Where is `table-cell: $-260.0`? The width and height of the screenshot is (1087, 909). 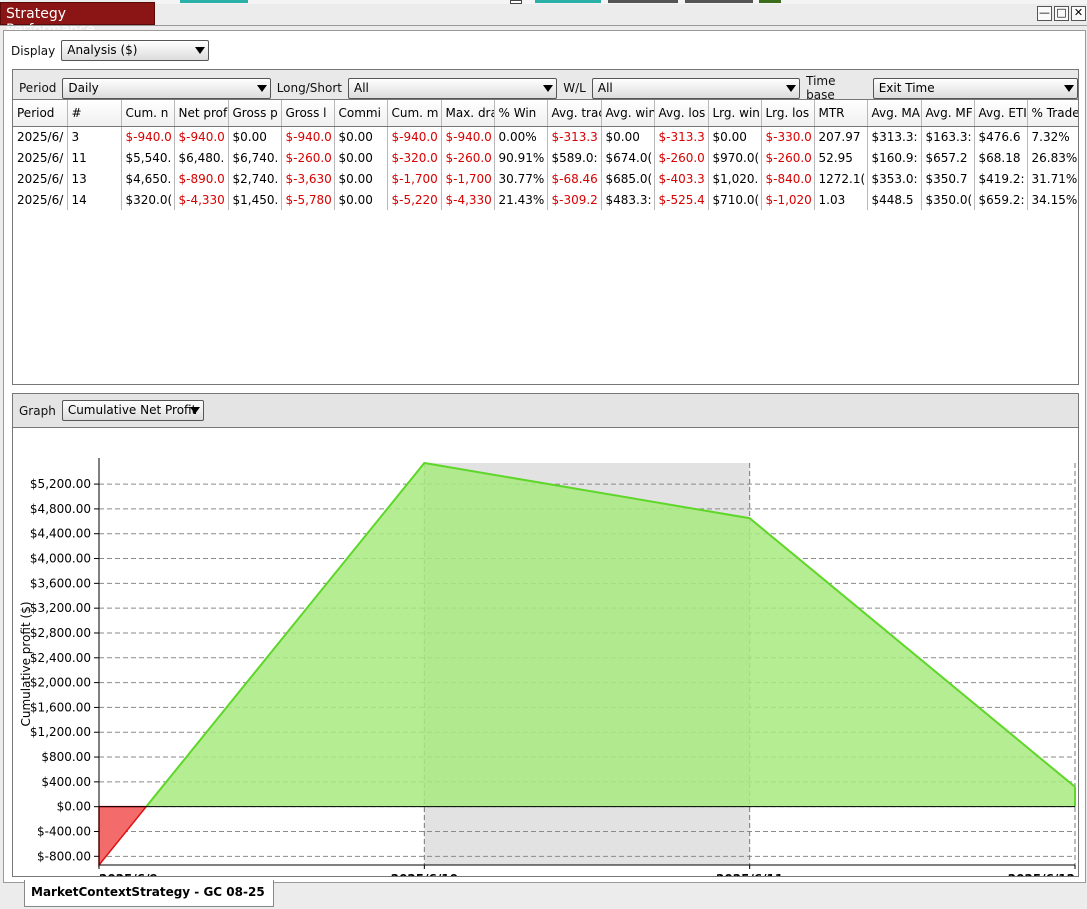
table-cell: $-260.0 is located at coordinates (468, 157).